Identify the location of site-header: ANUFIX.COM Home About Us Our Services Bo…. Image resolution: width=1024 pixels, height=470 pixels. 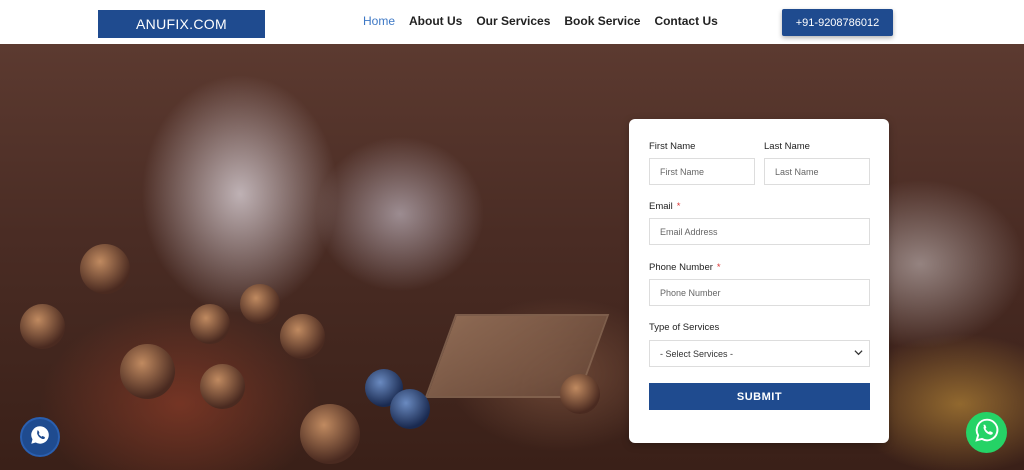
(512, 22).